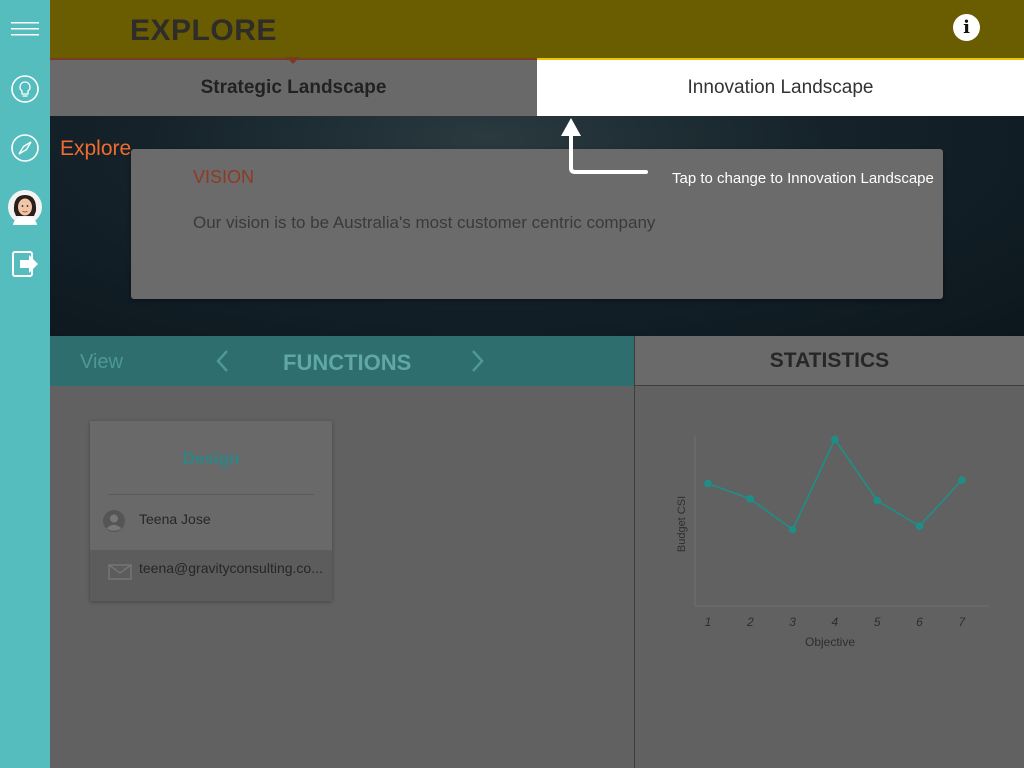 This screenshot has height=768, width=1024. I want to click on person-icon, so click(114, 521).